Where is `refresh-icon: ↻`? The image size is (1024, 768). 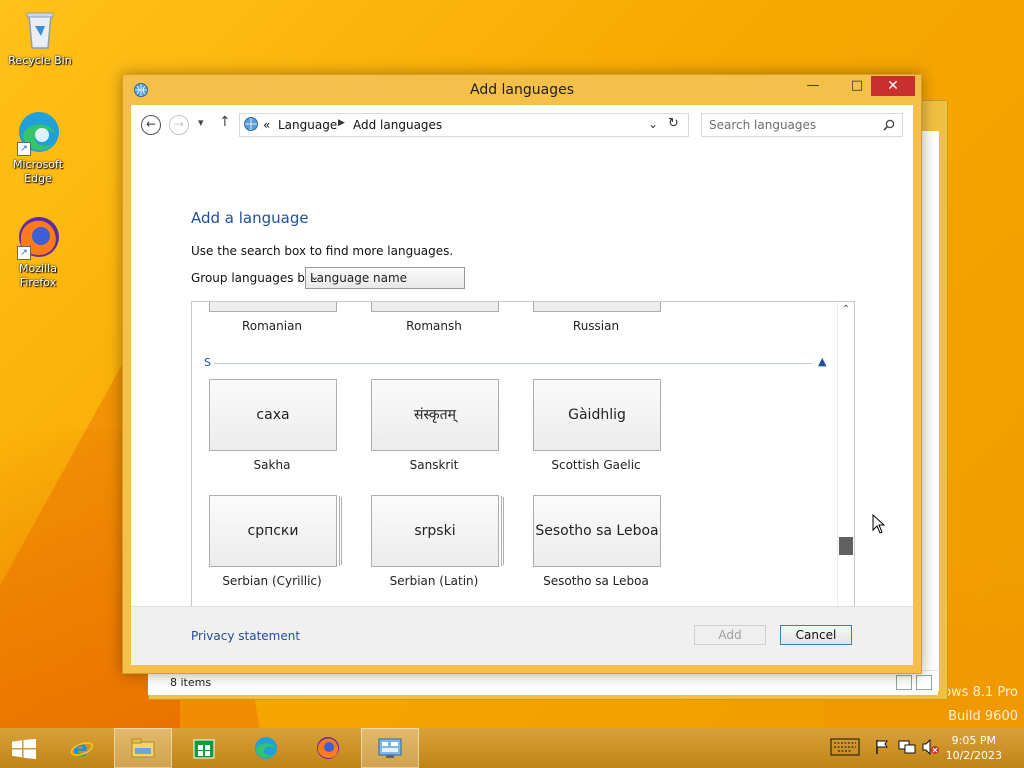
refresh-icon: ↻ is located at coordinates (673, 123).